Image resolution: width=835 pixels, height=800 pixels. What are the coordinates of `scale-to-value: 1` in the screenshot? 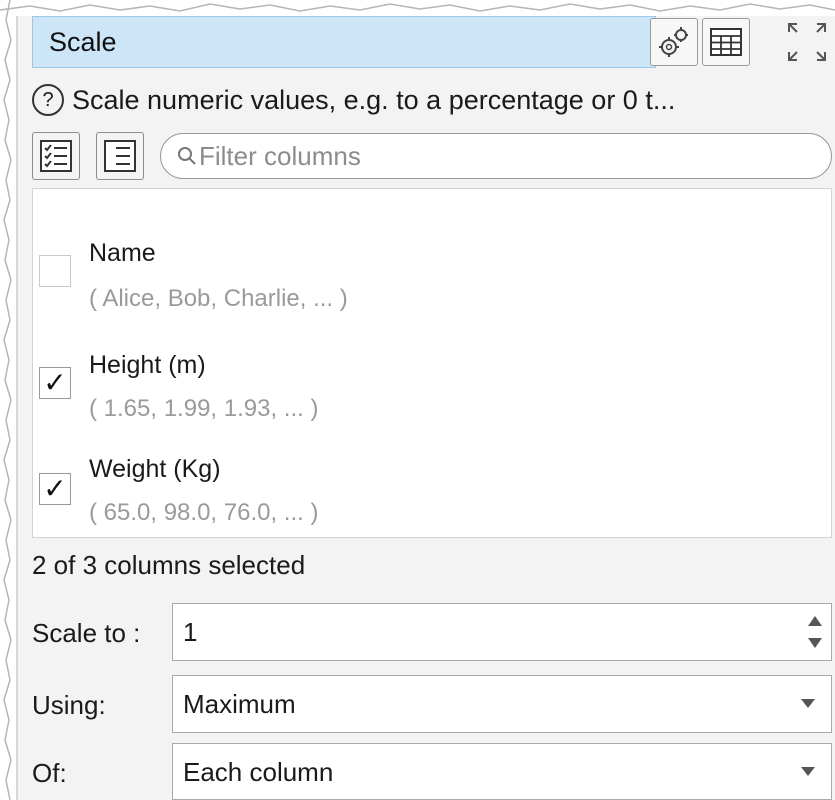 It's located at (190, 632).